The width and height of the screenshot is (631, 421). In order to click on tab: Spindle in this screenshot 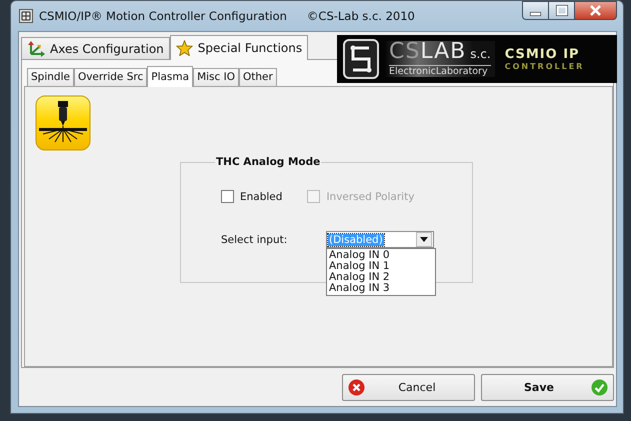, I will do `click(50, 77)`.